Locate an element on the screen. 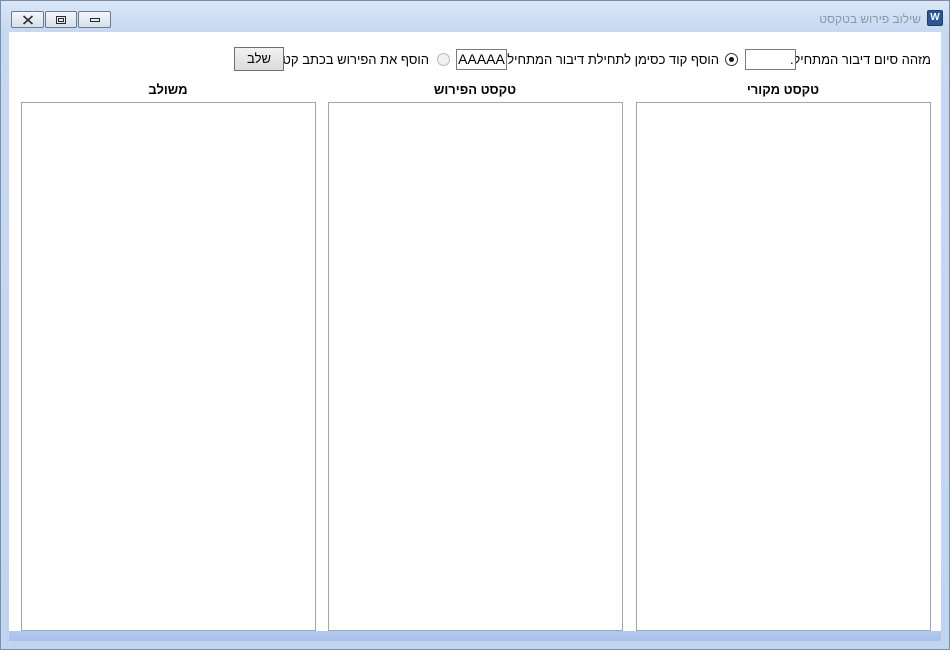 The width and height of the screenshot is (950, 650). merge-button: שלב is located at coordinates (259, 59).